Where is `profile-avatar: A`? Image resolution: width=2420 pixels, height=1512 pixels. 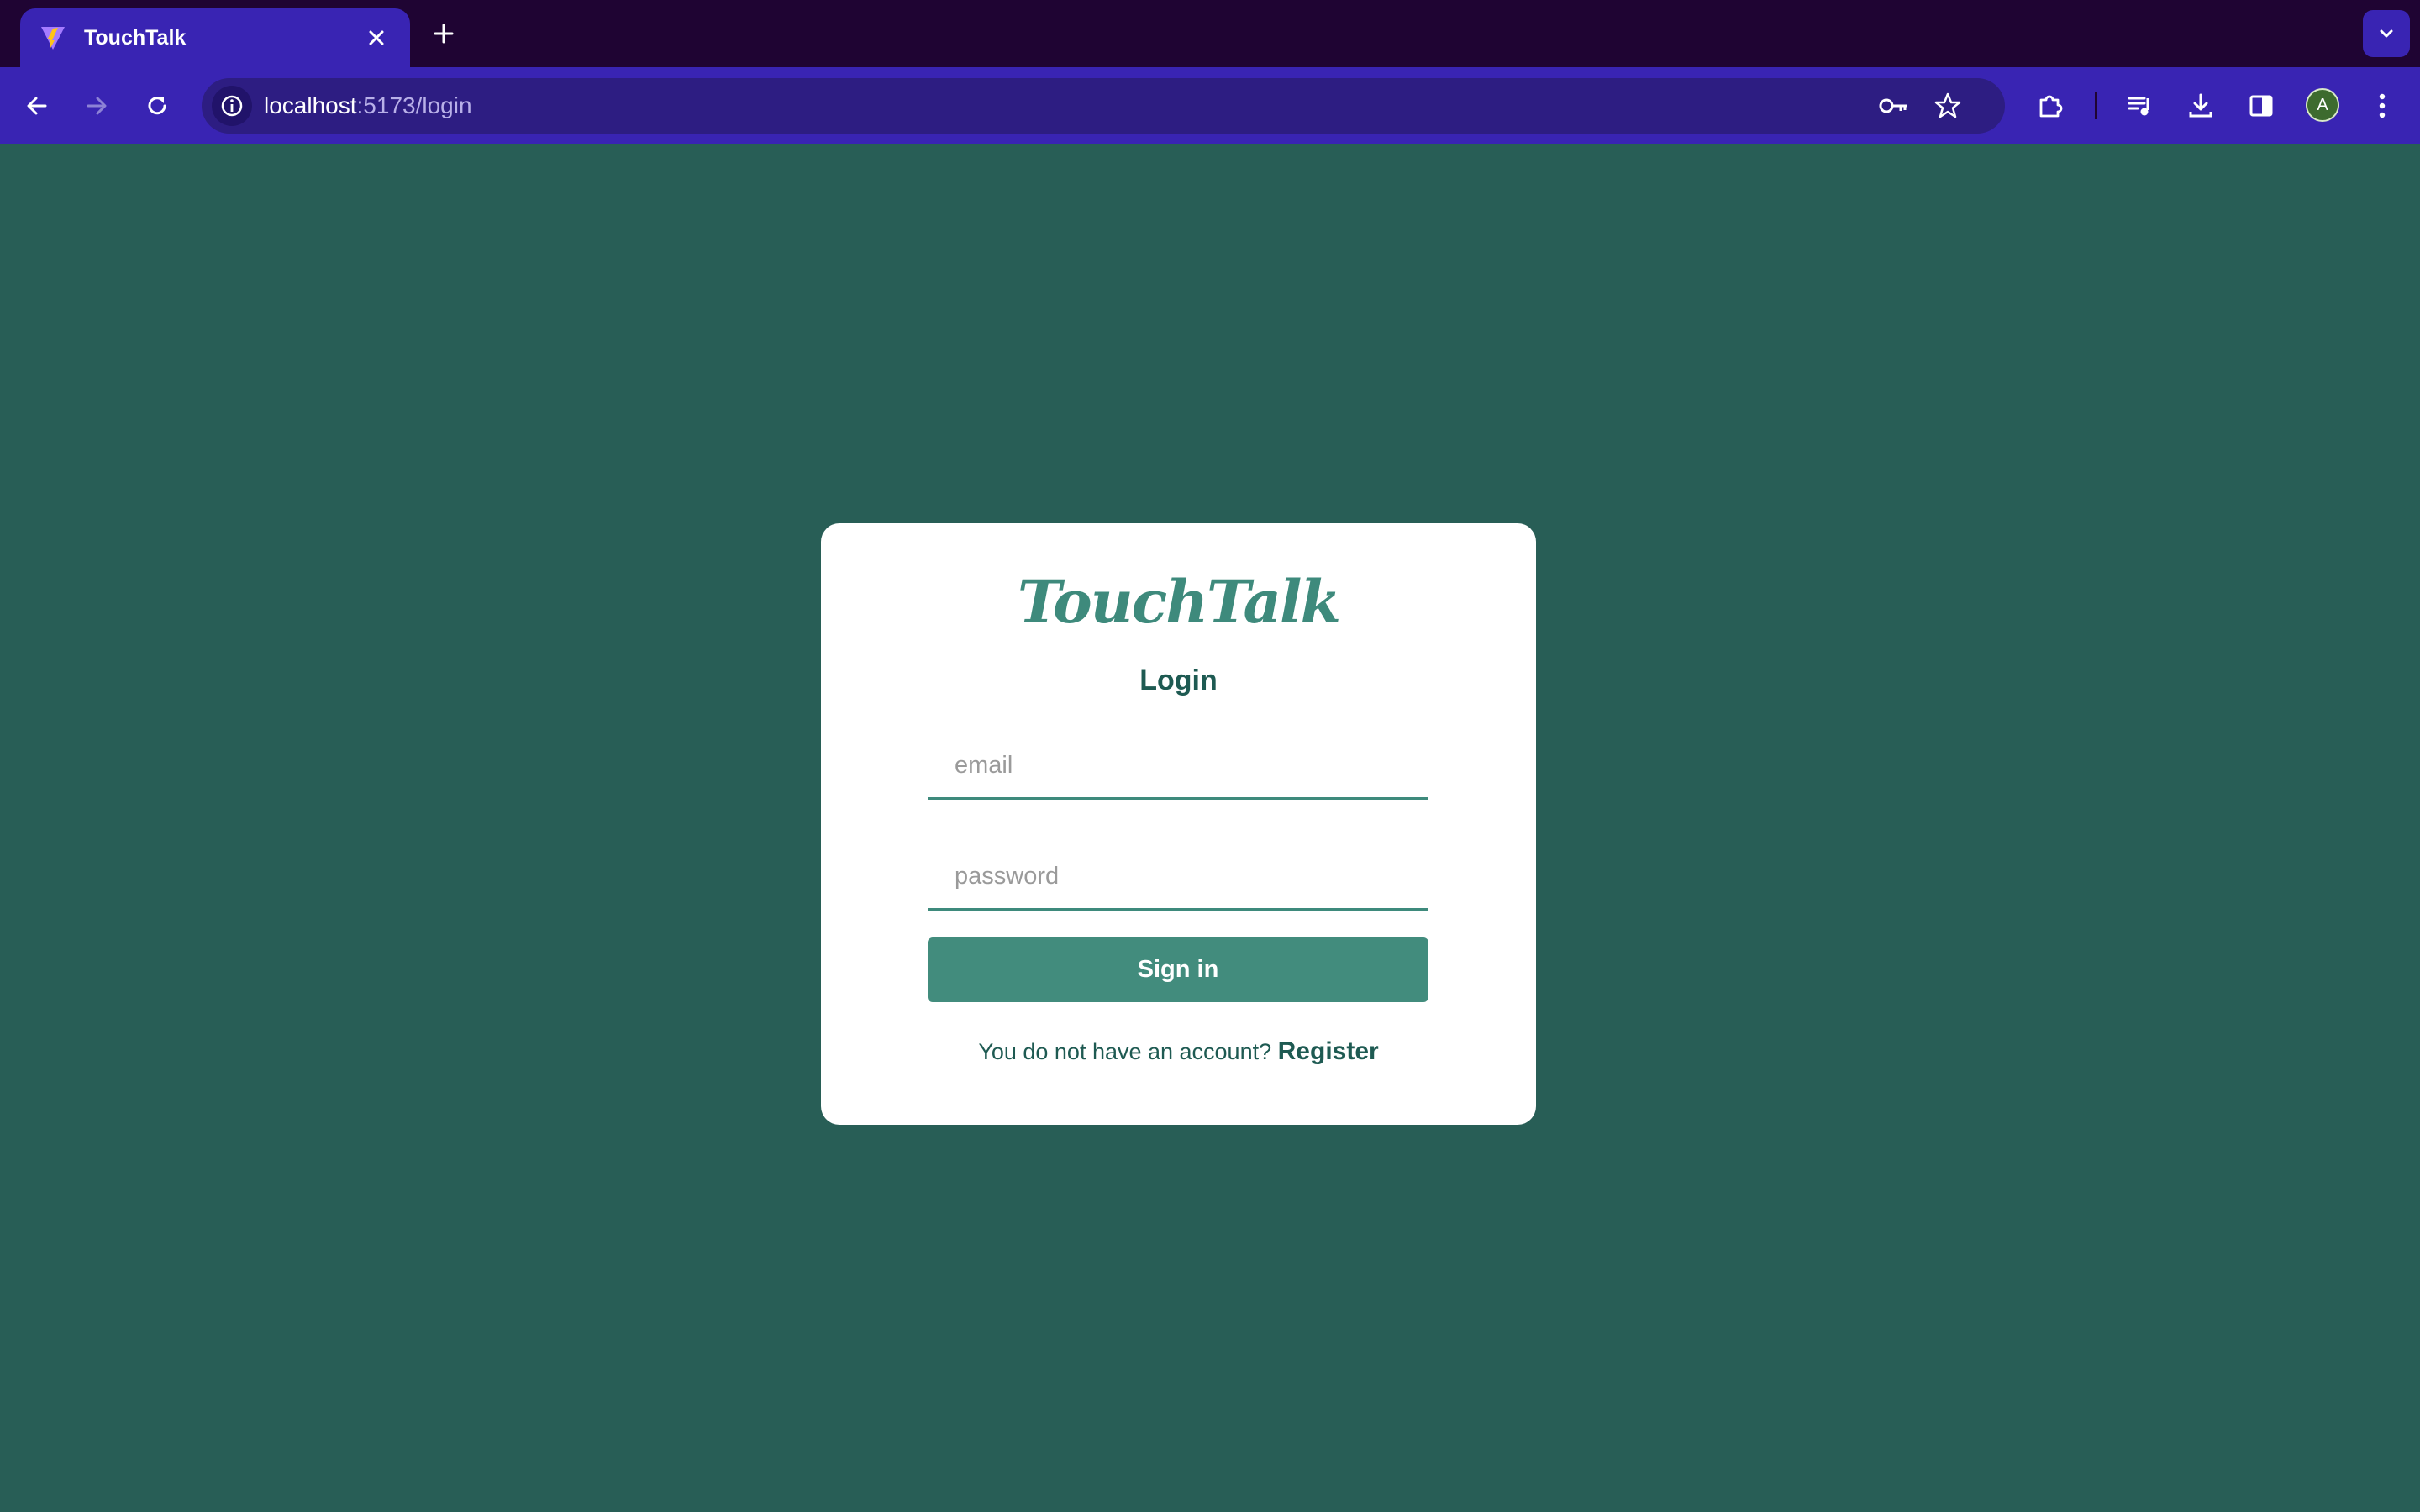
profile-avatar: A is located at coordinates (2323, 105).